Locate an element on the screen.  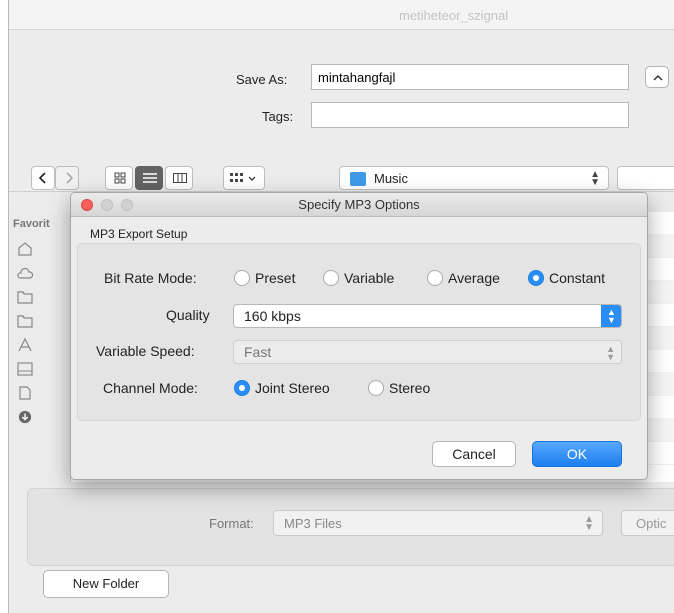
variable-speed-value: Fast is located at coordinates (258, 352).